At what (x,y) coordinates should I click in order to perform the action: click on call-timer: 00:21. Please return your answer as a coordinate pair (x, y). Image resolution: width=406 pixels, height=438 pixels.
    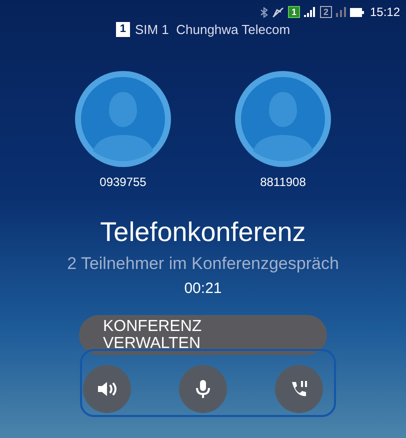
    Looking at the image, I should click on (203, 288).